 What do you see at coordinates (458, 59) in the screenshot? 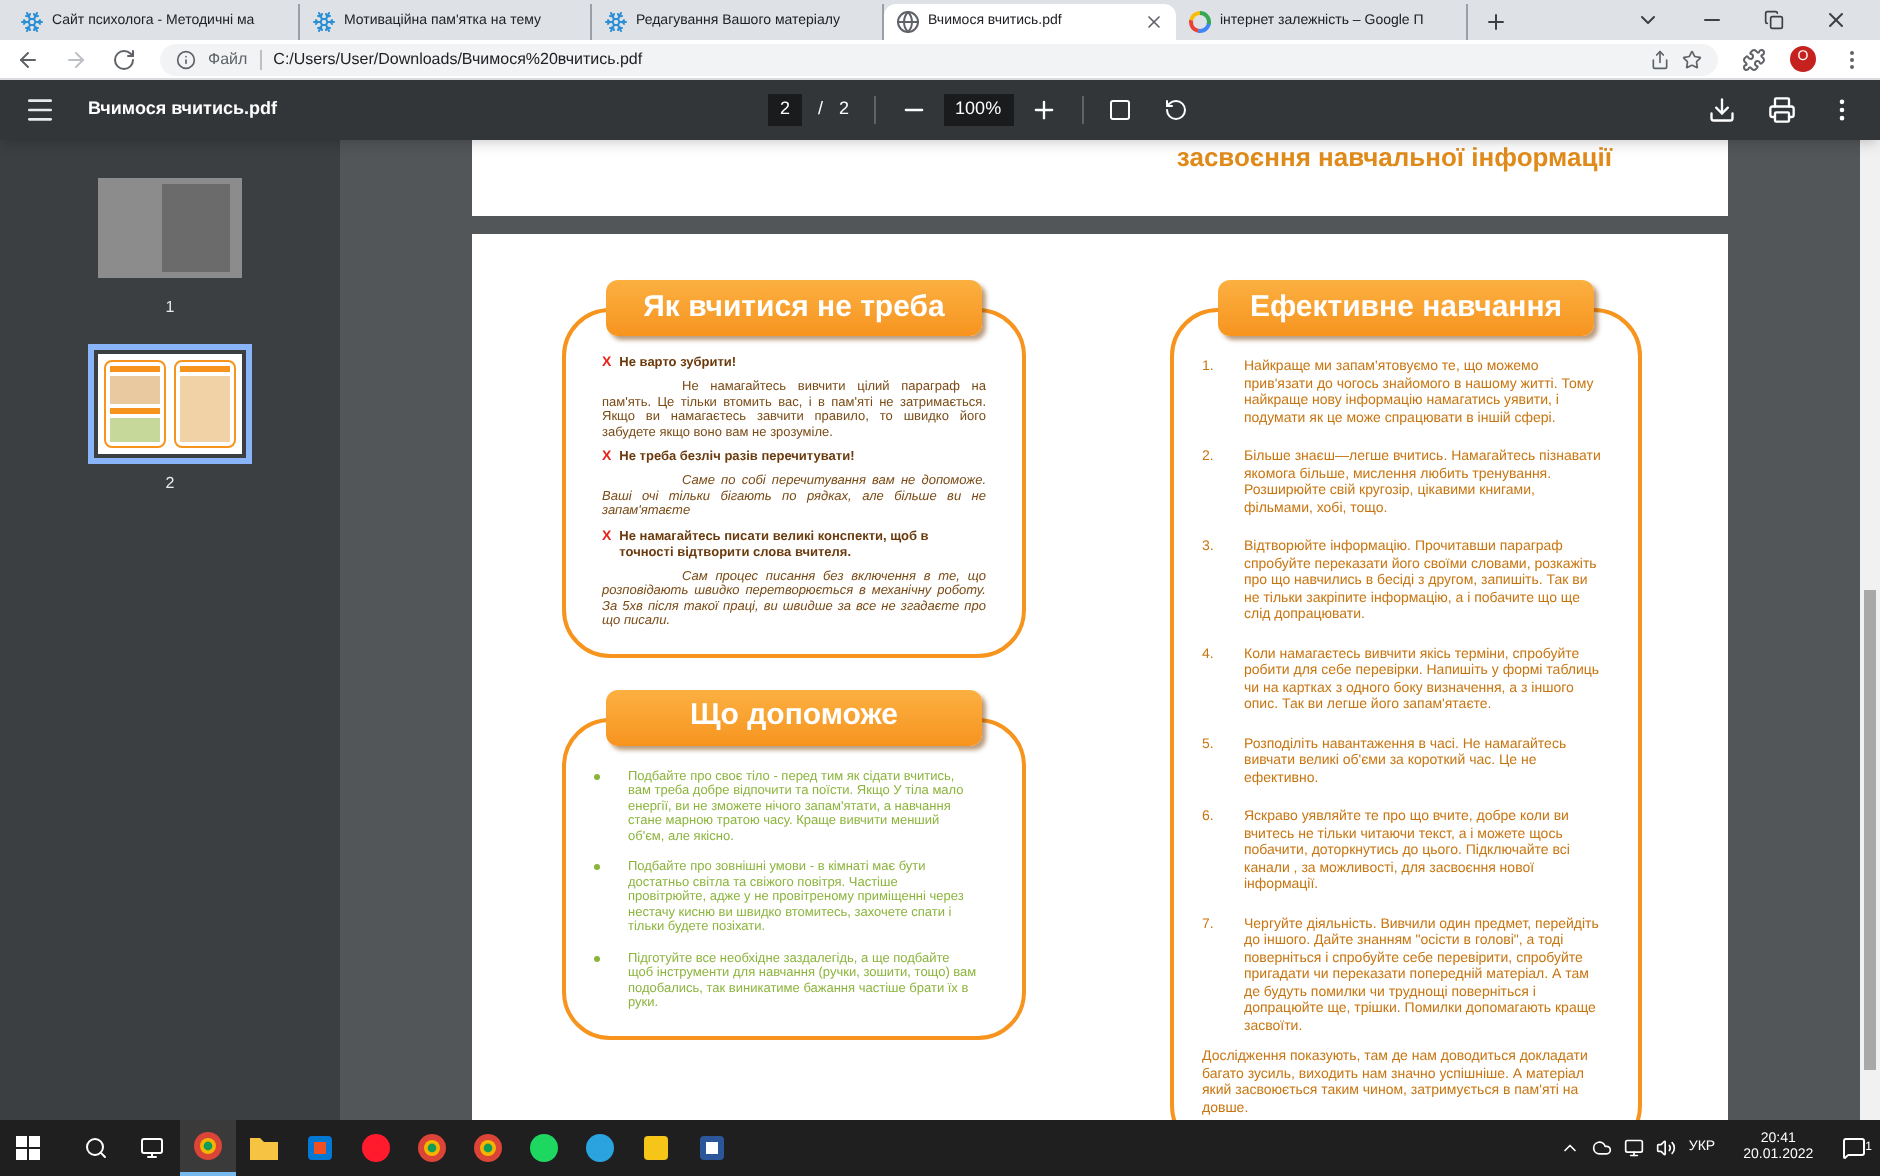
I see `url-text: C:/Users/User/Downloads/Вчимося%20вчитись.pdf` at bounding box center [458, 59].